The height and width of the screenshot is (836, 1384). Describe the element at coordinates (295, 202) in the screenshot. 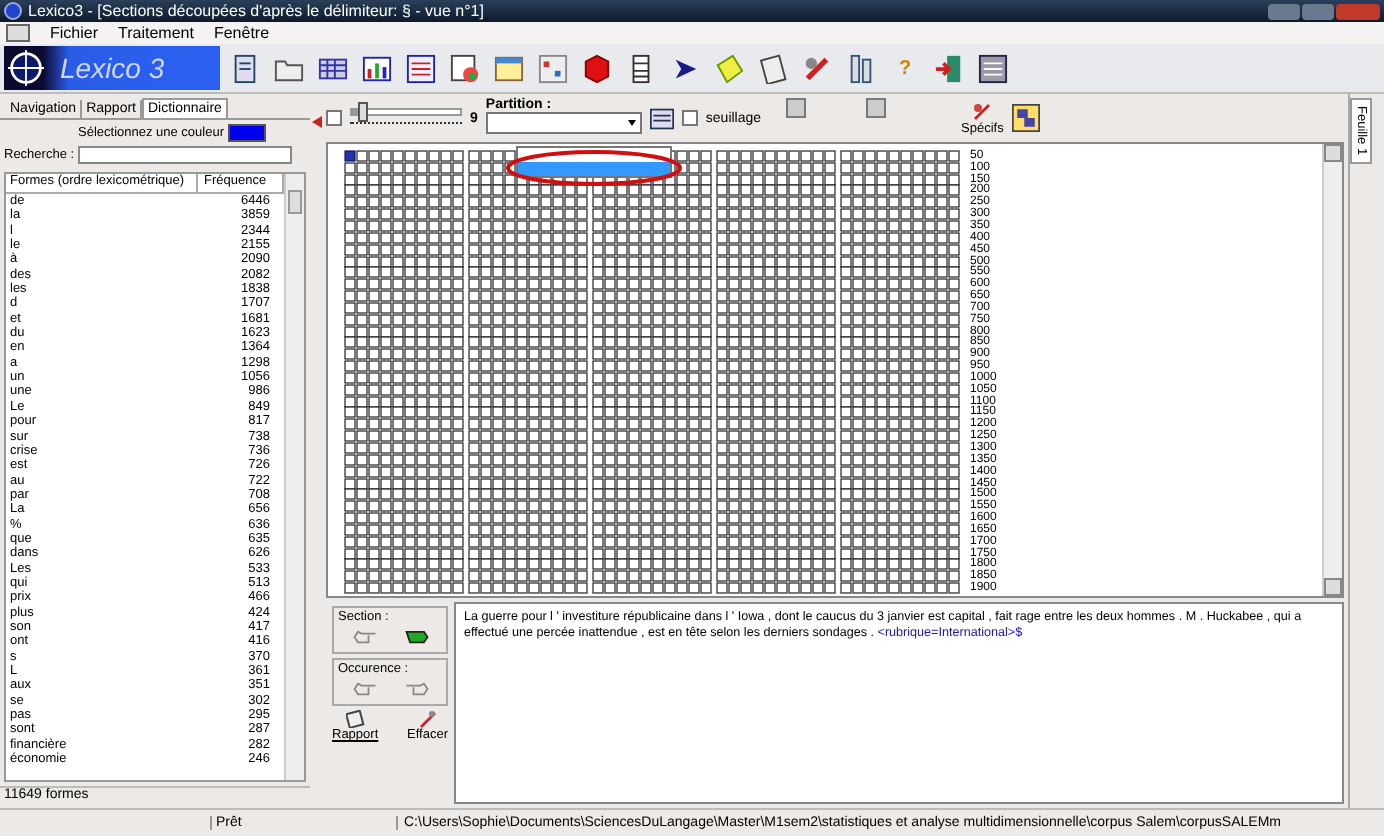

I see `scroll-thumb` at that location.